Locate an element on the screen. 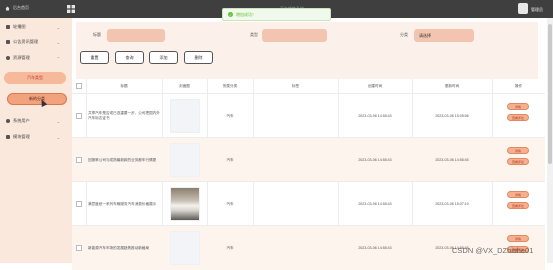 This screenshot has width=553, height=270. add-button: 添加 is located at coordinates (163, 57).